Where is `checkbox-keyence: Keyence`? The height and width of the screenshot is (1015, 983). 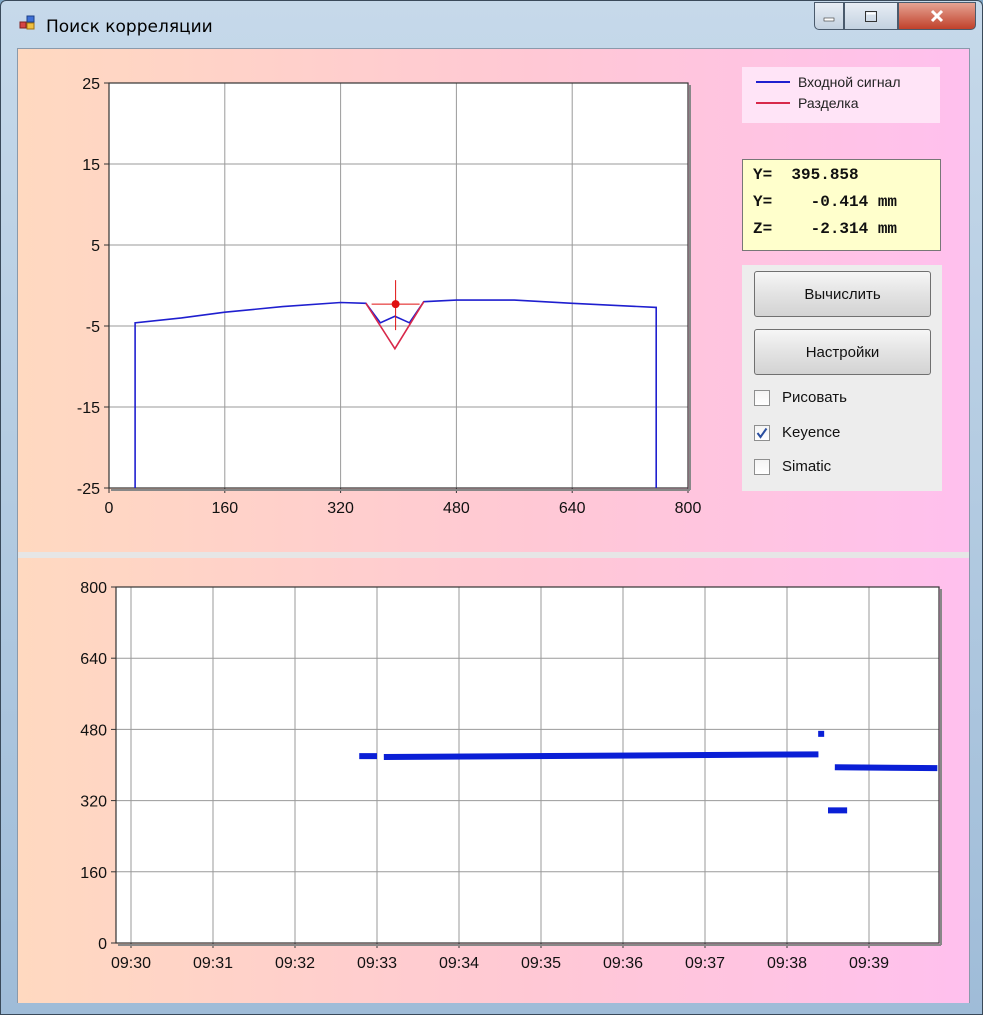 checkbox-keyence: Keyence is located at coordinates (797, 432).